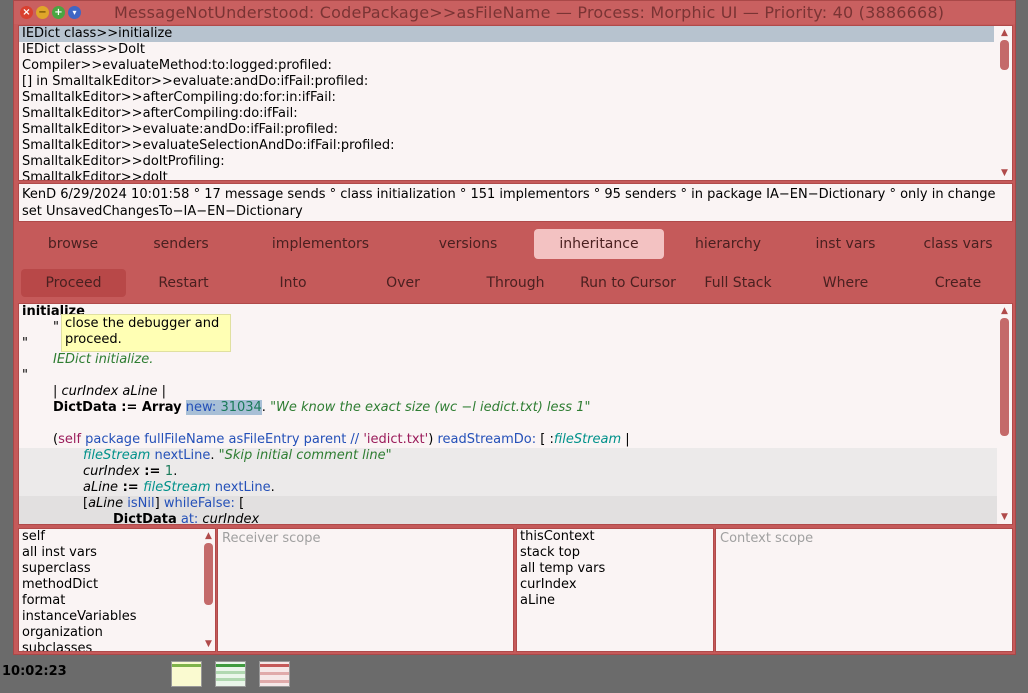 This screenshot has width=1028, height=693. I want to click on at-keyword: at:, so click(187, 518).